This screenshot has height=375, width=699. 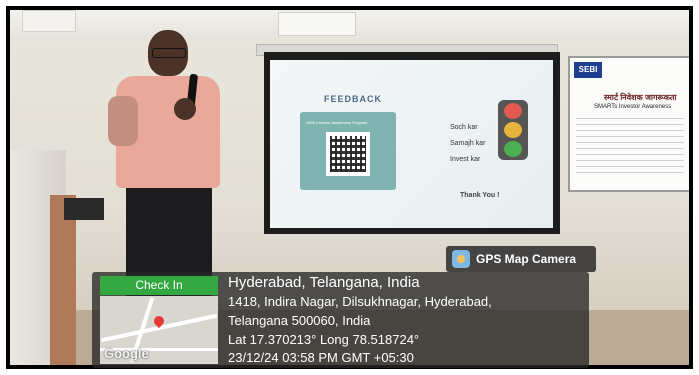 I want to click on check-in-label: Check In, so click(x=159, y=285).